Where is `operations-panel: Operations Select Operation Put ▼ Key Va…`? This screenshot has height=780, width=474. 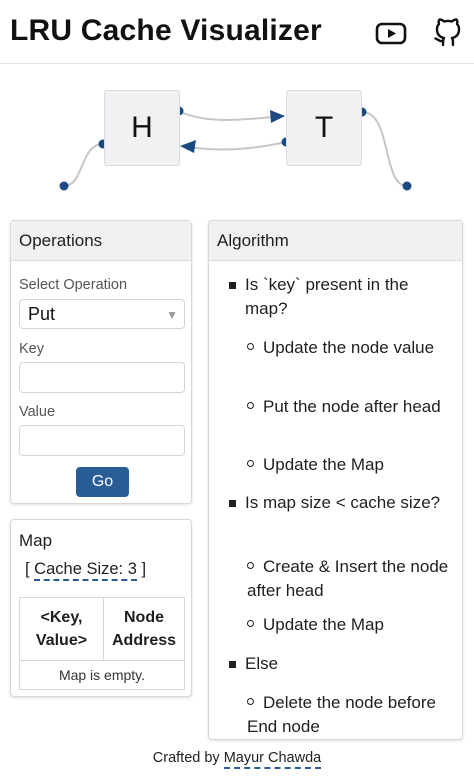 operations-panel: Operations Select Operation Put ▼ Key Va… is located at coordinates (101, 362).